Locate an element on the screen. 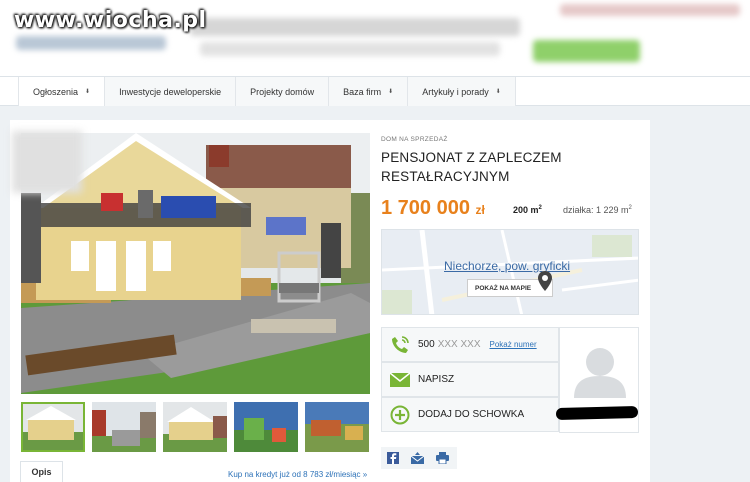 This screenshot has width=750, height=482. save-label: DODAJ DO SCHOWKA is located at coordinates (471, 414).